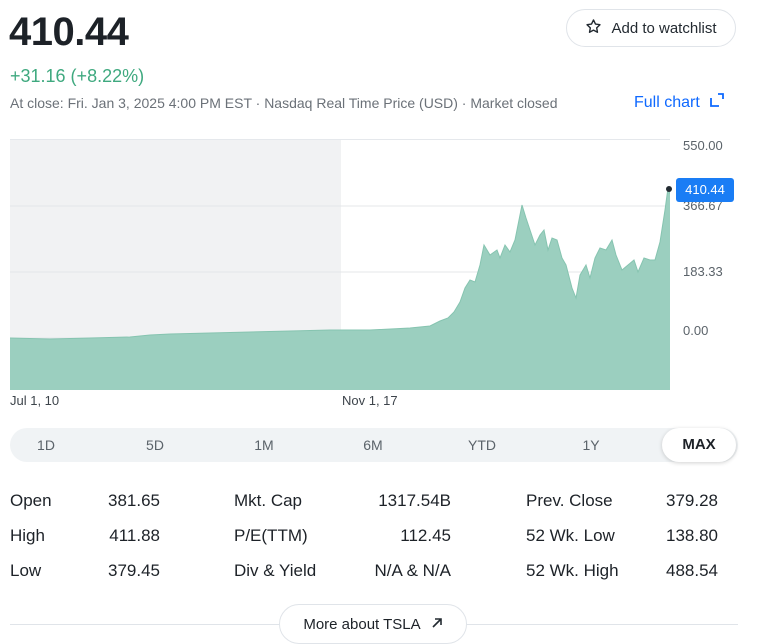 Image resolution: width=764 pixels, height=644 pixels. Describe the element at coordinates (591, 445) in the screenshot. I see `range-tab-1y: 1Y` at that location.